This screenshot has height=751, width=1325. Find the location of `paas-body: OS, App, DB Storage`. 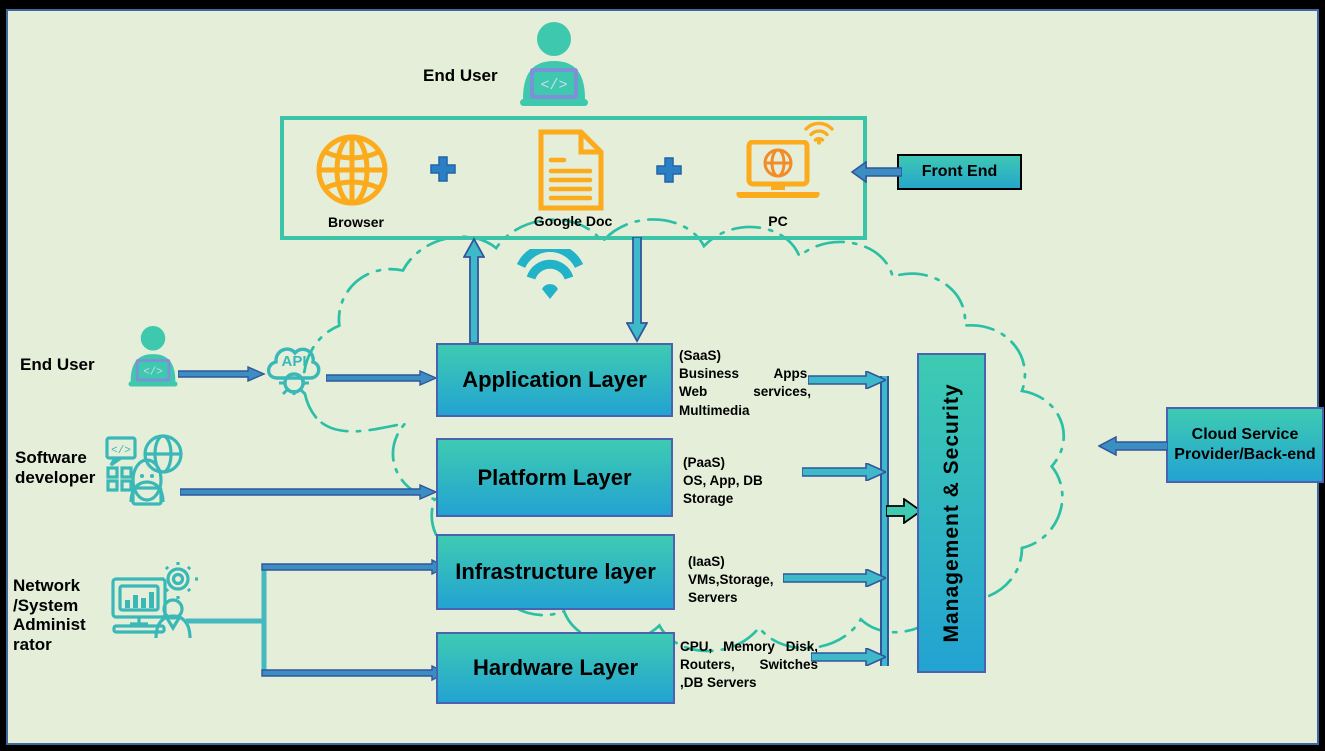

paas-body: OS, App, DB Storage is located at coordinates (723, 490).